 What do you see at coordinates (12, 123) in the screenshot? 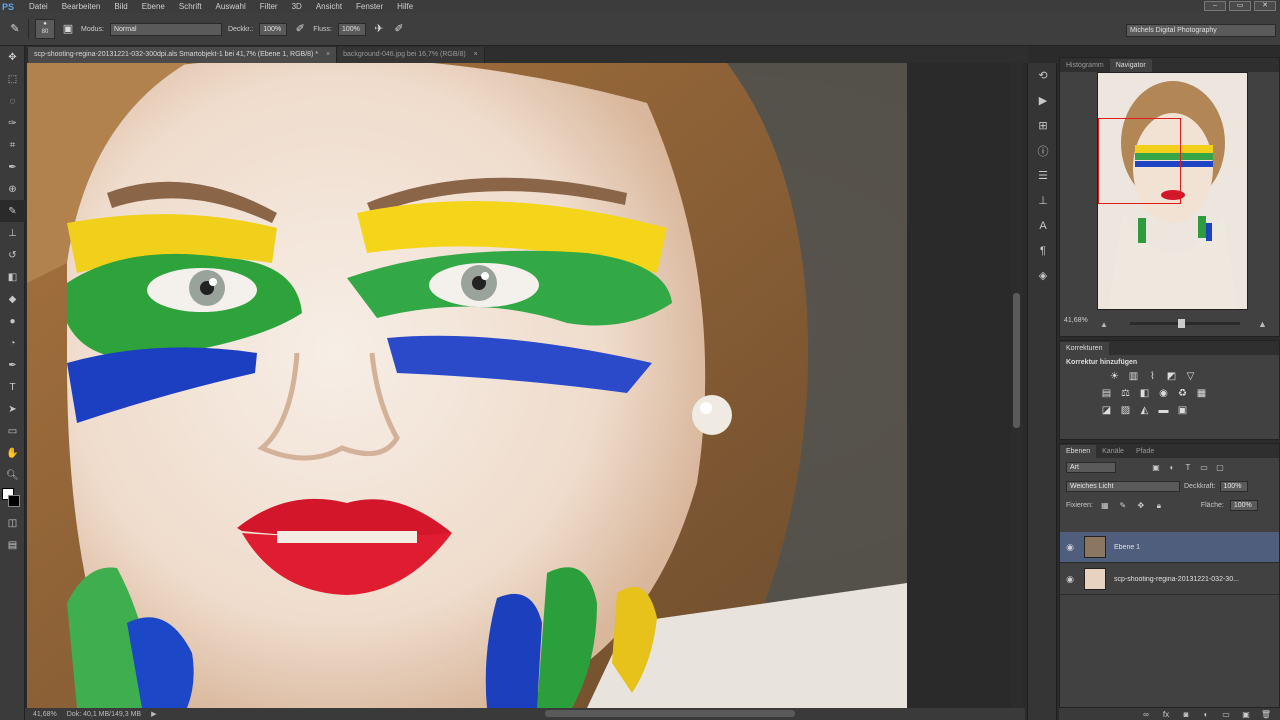
I see `quick-select-icon: ✑` at bounding box center [12, 123].